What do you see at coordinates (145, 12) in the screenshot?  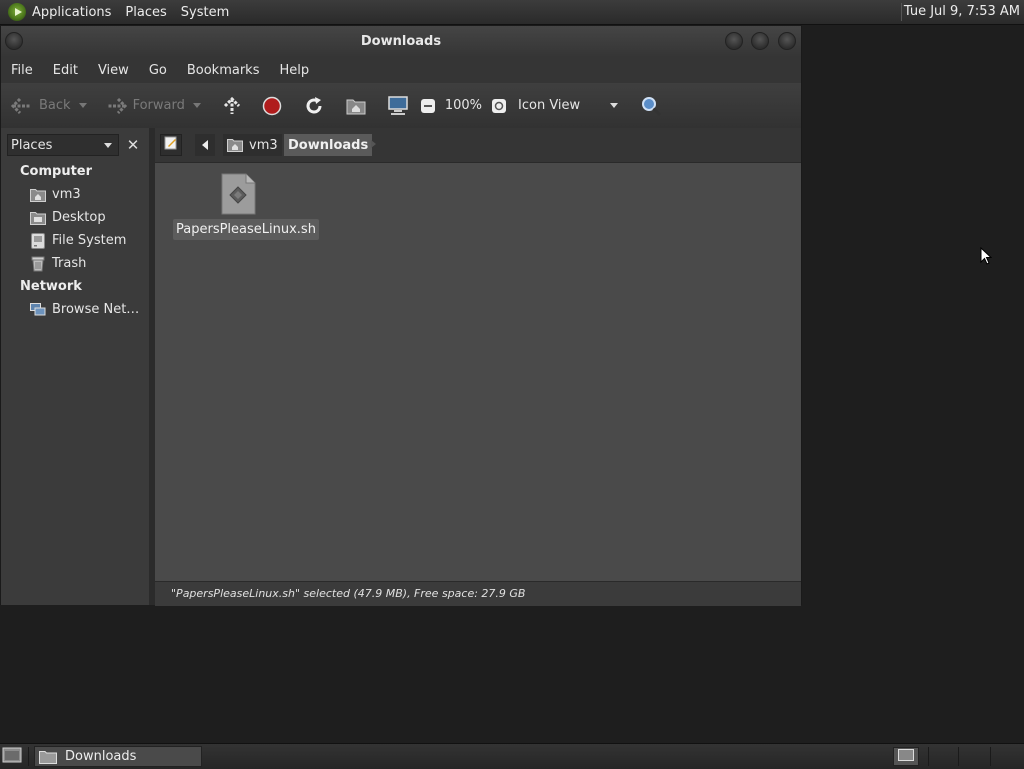 I see `places-menu: Places` at bounding box center [145, 12].